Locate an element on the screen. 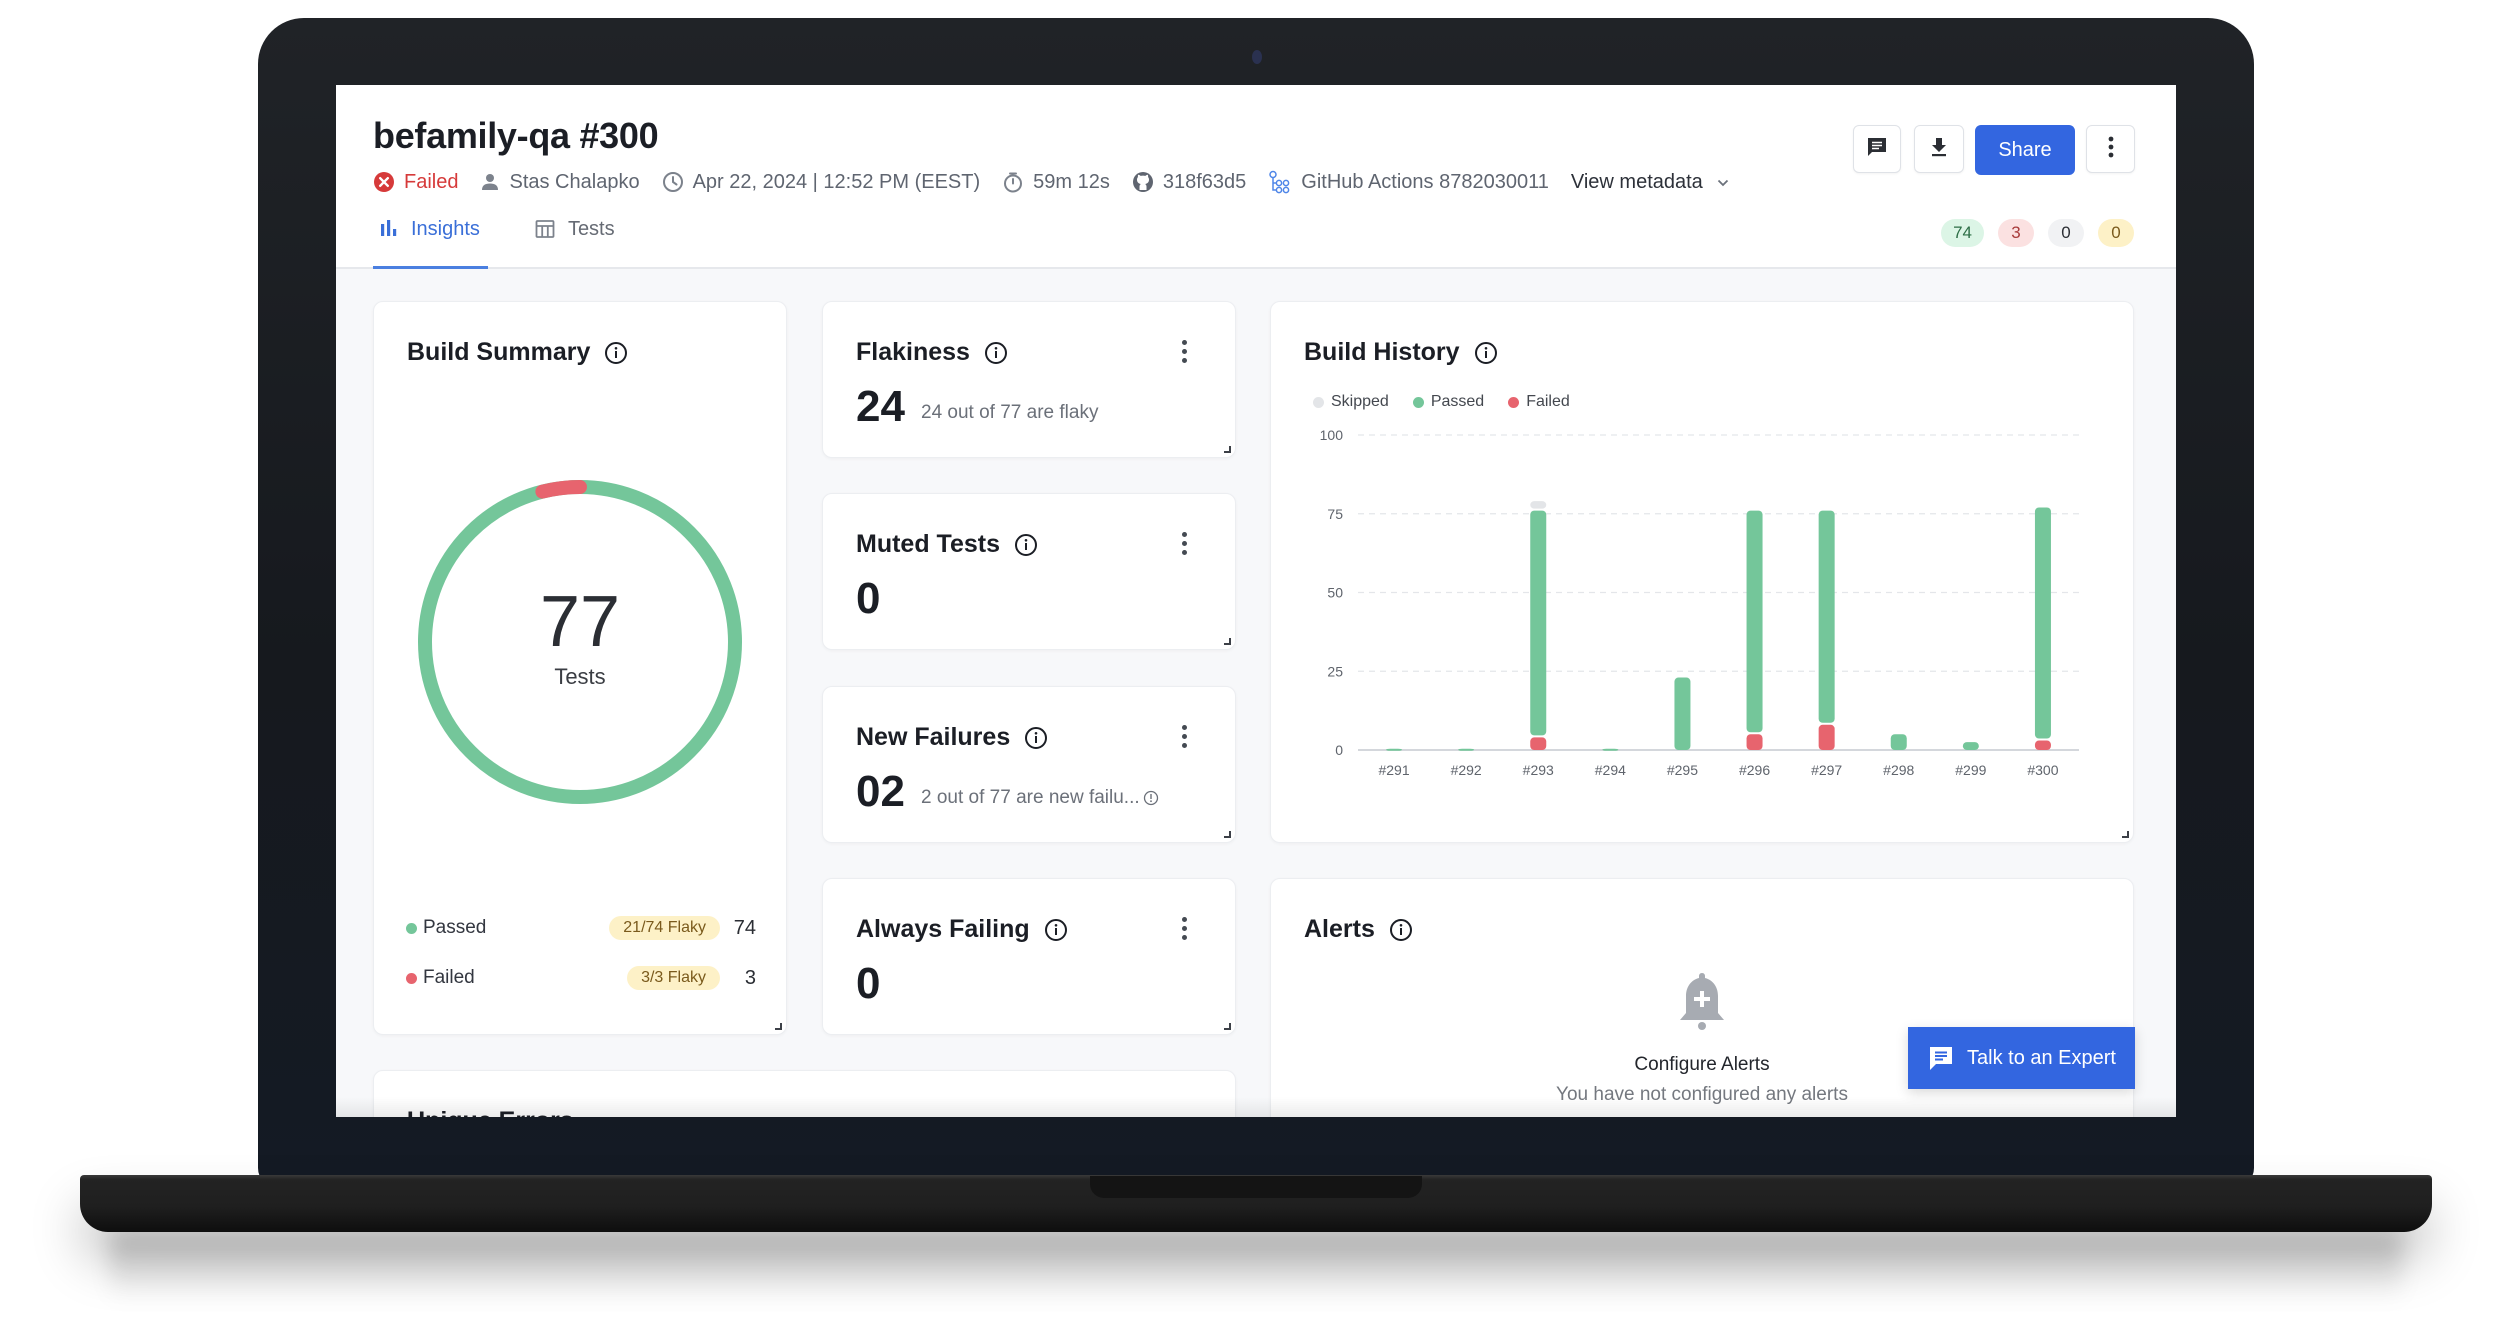 The height and width of the screenshot is (1319, 2512). row-label: Passed is located at coordinates (455, 927).